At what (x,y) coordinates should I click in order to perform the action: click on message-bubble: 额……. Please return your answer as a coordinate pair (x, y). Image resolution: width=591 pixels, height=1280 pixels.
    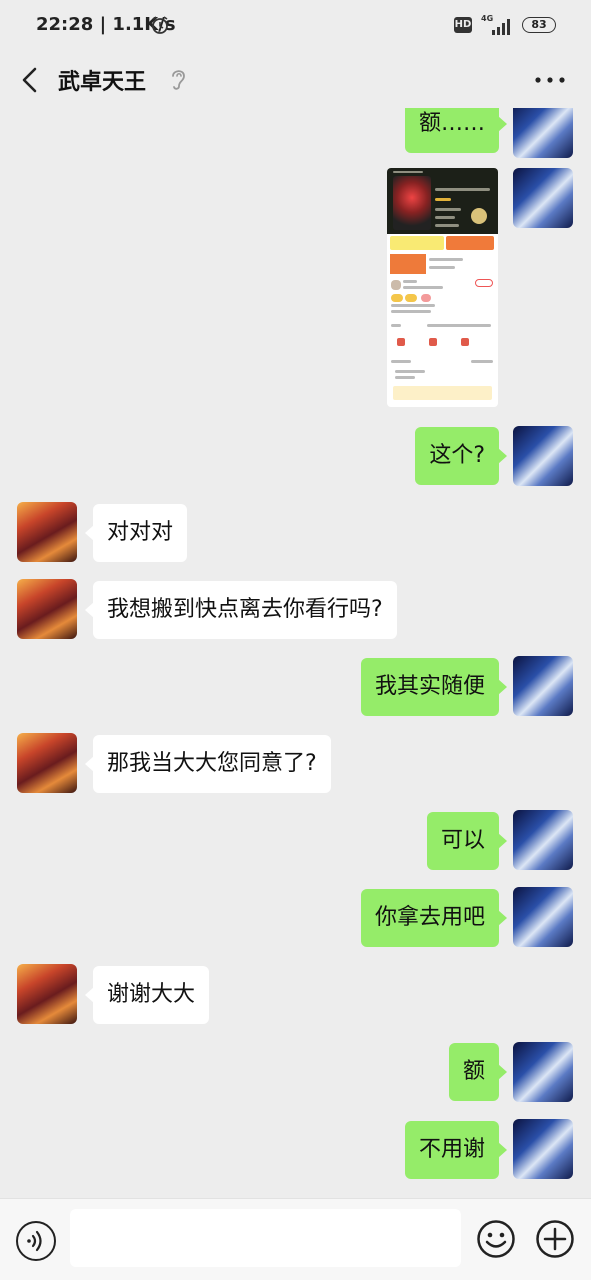
    Looking at the image, I should click on (456, 130).